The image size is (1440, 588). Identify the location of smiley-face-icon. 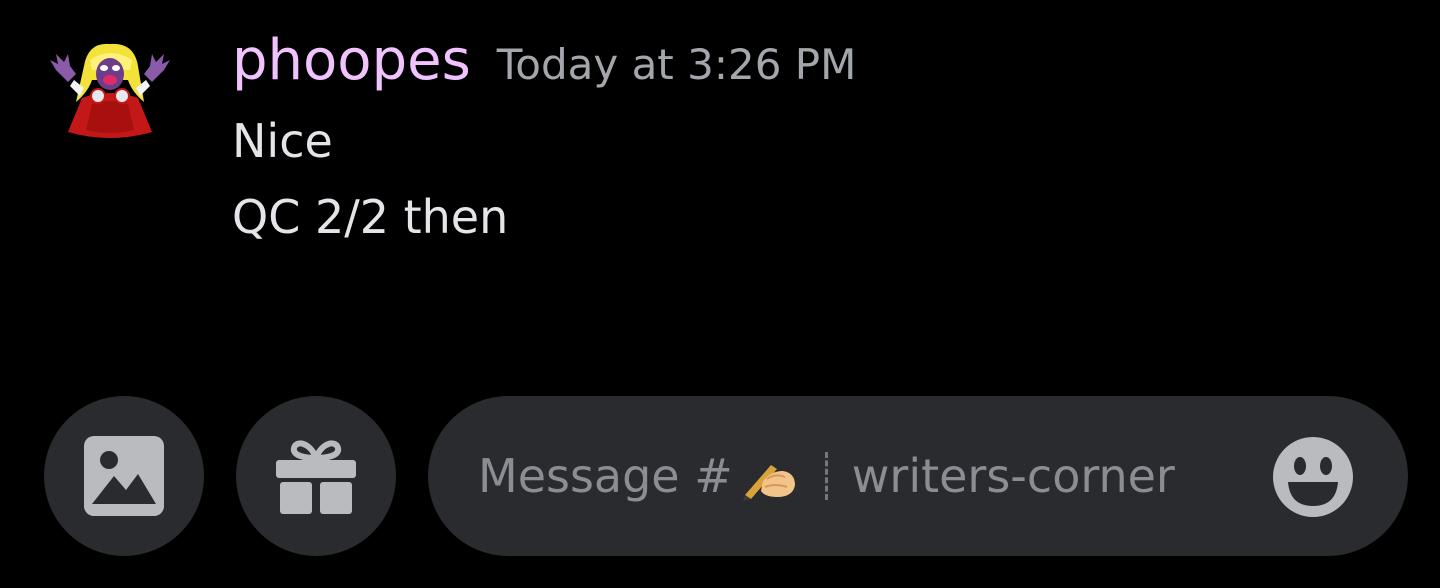
(1313, 477).